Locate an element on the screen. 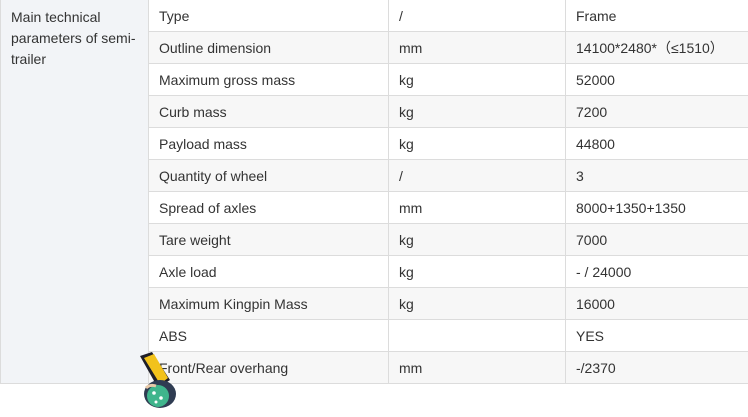 Image resolution: width=748 pixels, height=417 pixels. unit-cell is located at coordinates (477, 336).